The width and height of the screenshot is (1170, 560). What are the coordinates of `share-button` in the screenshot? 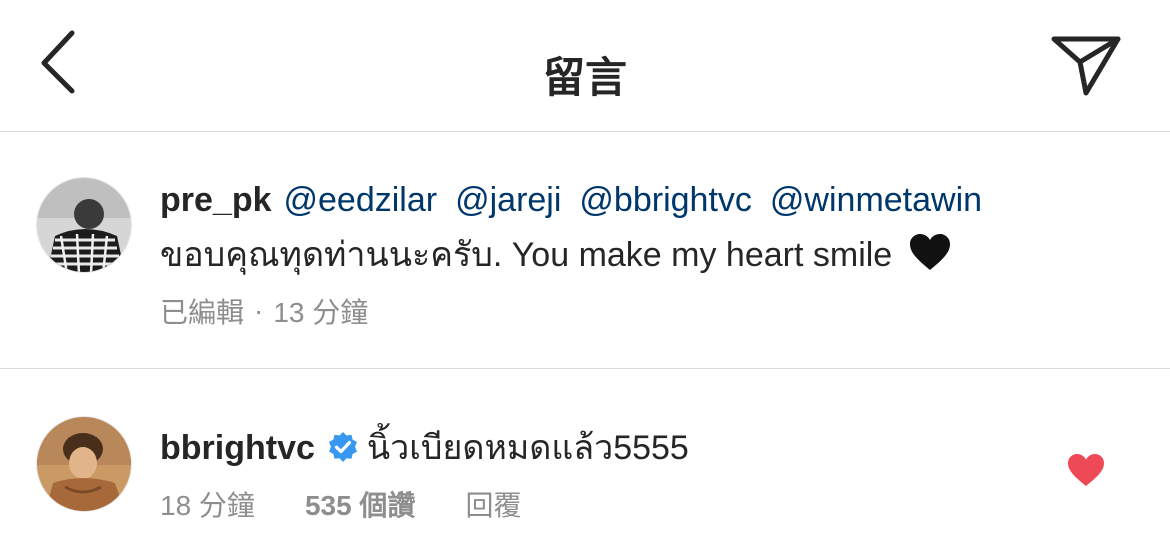 It's located at (1086, 65).